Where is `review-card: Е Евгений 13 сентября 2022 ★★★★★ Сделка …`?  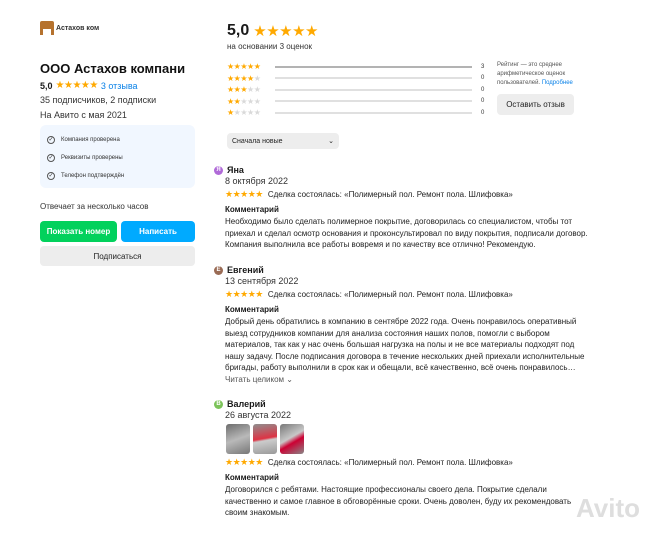
review-card: Е Евгений 13 сентября 2022 ★★★★★ Сделка … is located at coordinates (404, 324).